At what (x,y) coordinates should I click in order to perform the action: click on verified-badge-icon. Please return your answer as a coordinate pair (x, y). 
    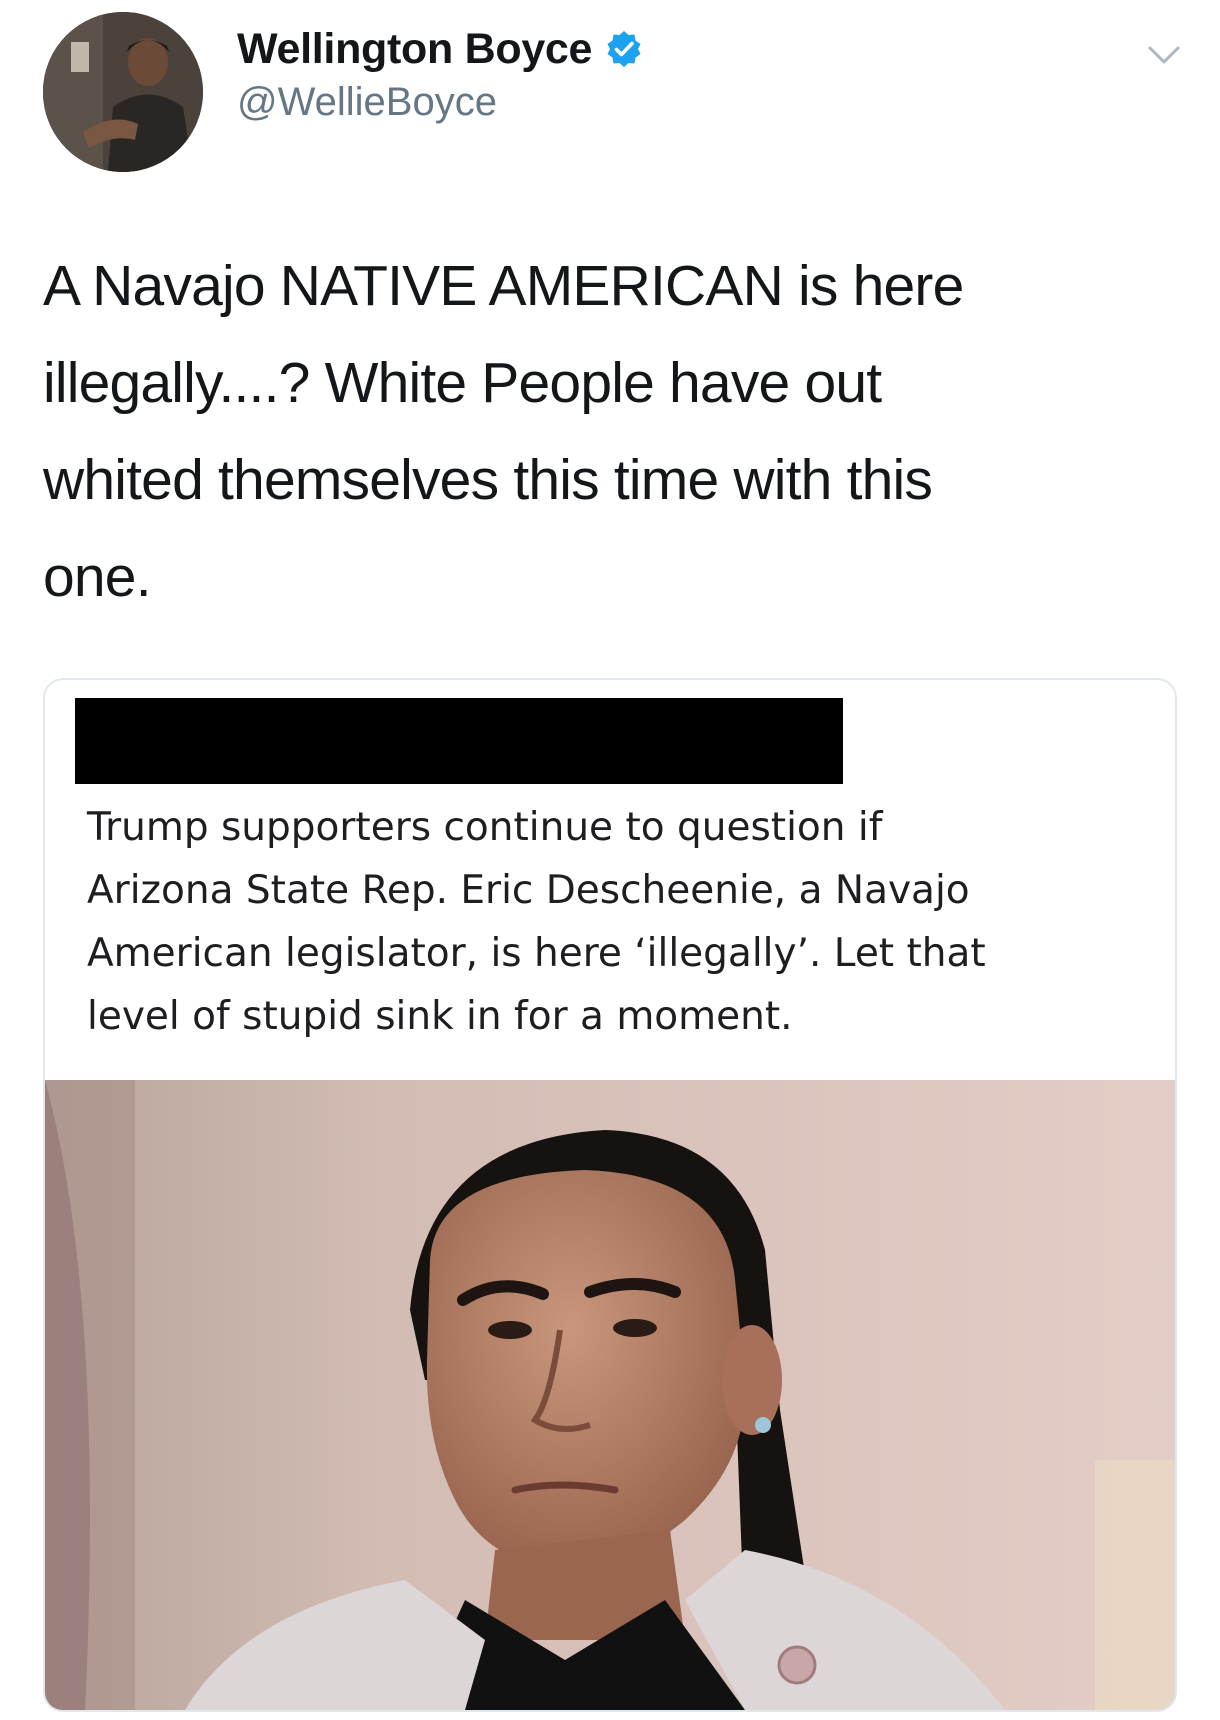
    Looking at the image, I should click on (624, 49).